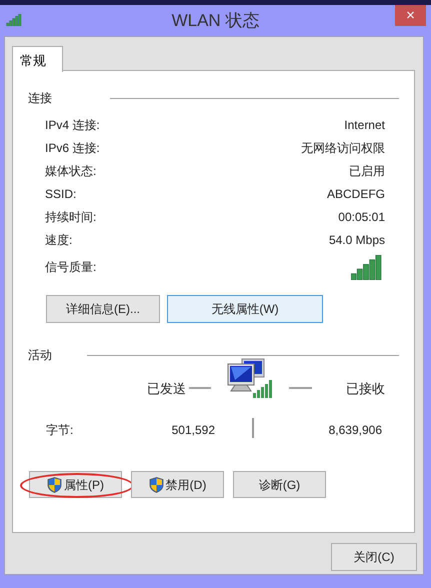 This screenshot has height=588, width=431. What do you see at coordinates (70, 171) in the screenshot?
I see `field-label: 媒体状态:` at bounding box center [70, 171].